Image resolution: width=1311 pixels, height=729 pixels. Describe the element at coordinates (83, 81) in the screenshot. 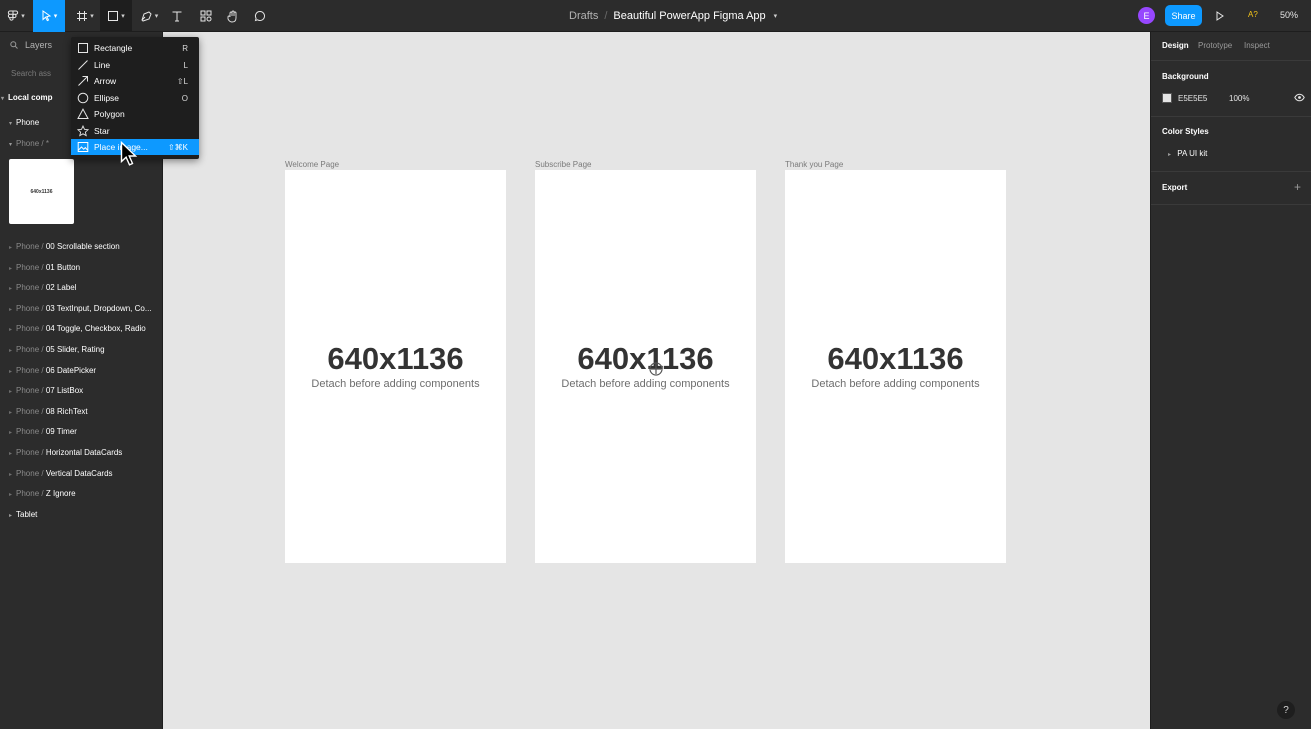

I see `arrow-icon` at that location.